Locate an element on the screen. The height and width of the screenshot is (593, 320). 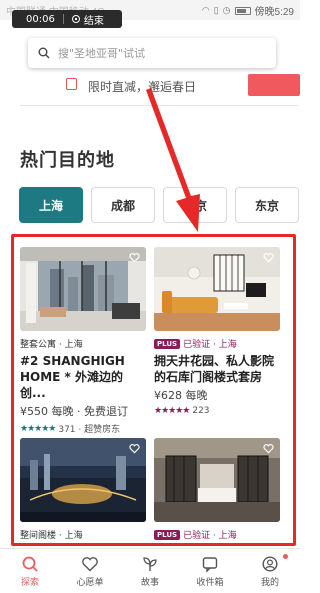
tab-shanghai: 上海 is located at coordinates (51, 205).